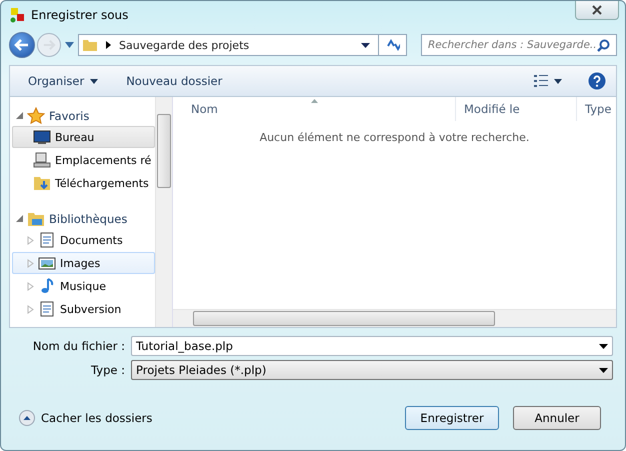 This screenshot has height=451, width=626. I want to click on filename-field: Tutorial_base.plp, so click(372, 346).